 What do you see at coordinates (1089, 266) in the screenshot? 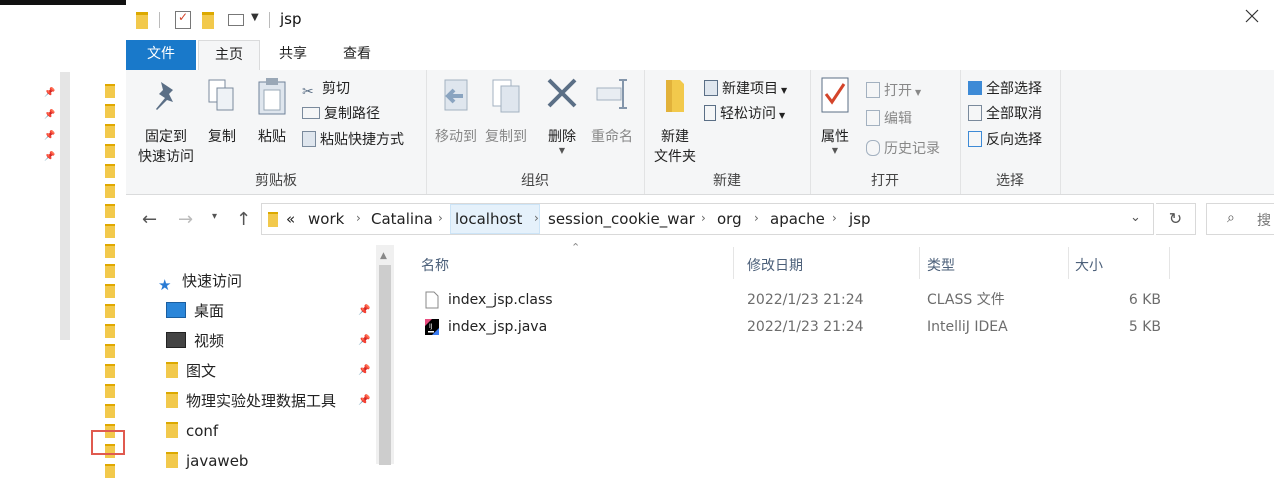
I see `column-header-size: 大小` at bounding box center [1089, 266].